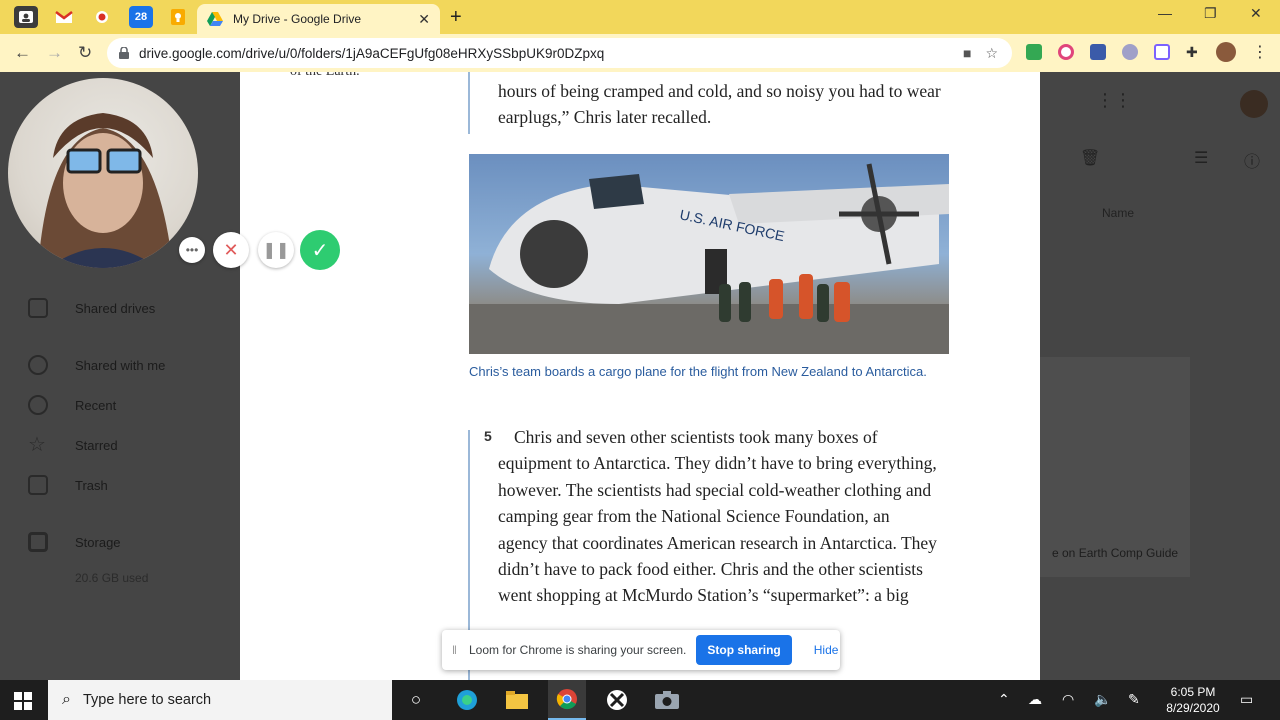 Image resolution: width=1280 pixels, height=720 pixels. What do you see at coordinates (467, 700) in the screenshot?
I see `edge-icon` at bounding box center [467, 700].